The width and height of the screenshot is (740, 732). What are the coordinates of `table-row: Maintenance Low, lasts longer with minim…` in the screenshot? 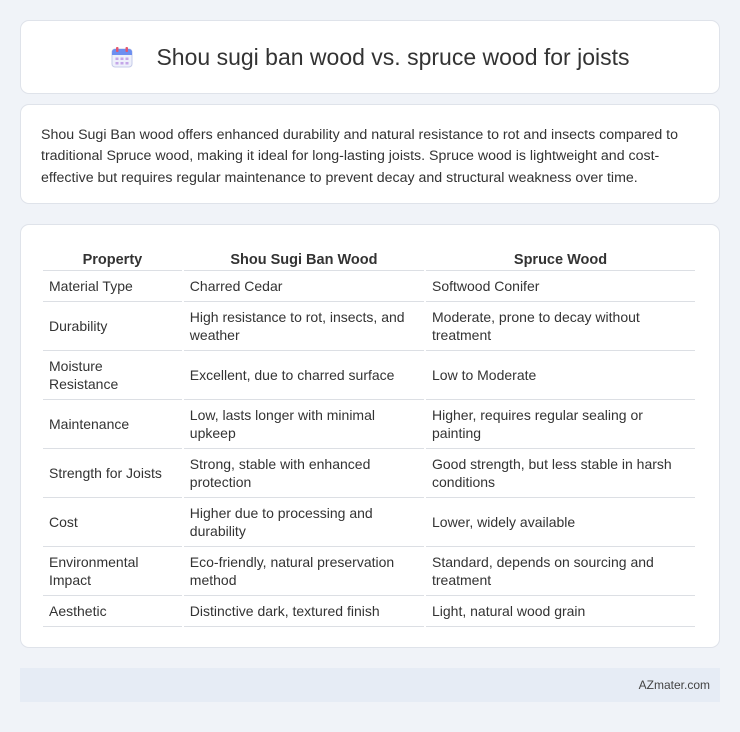 It's located at (369, 424).